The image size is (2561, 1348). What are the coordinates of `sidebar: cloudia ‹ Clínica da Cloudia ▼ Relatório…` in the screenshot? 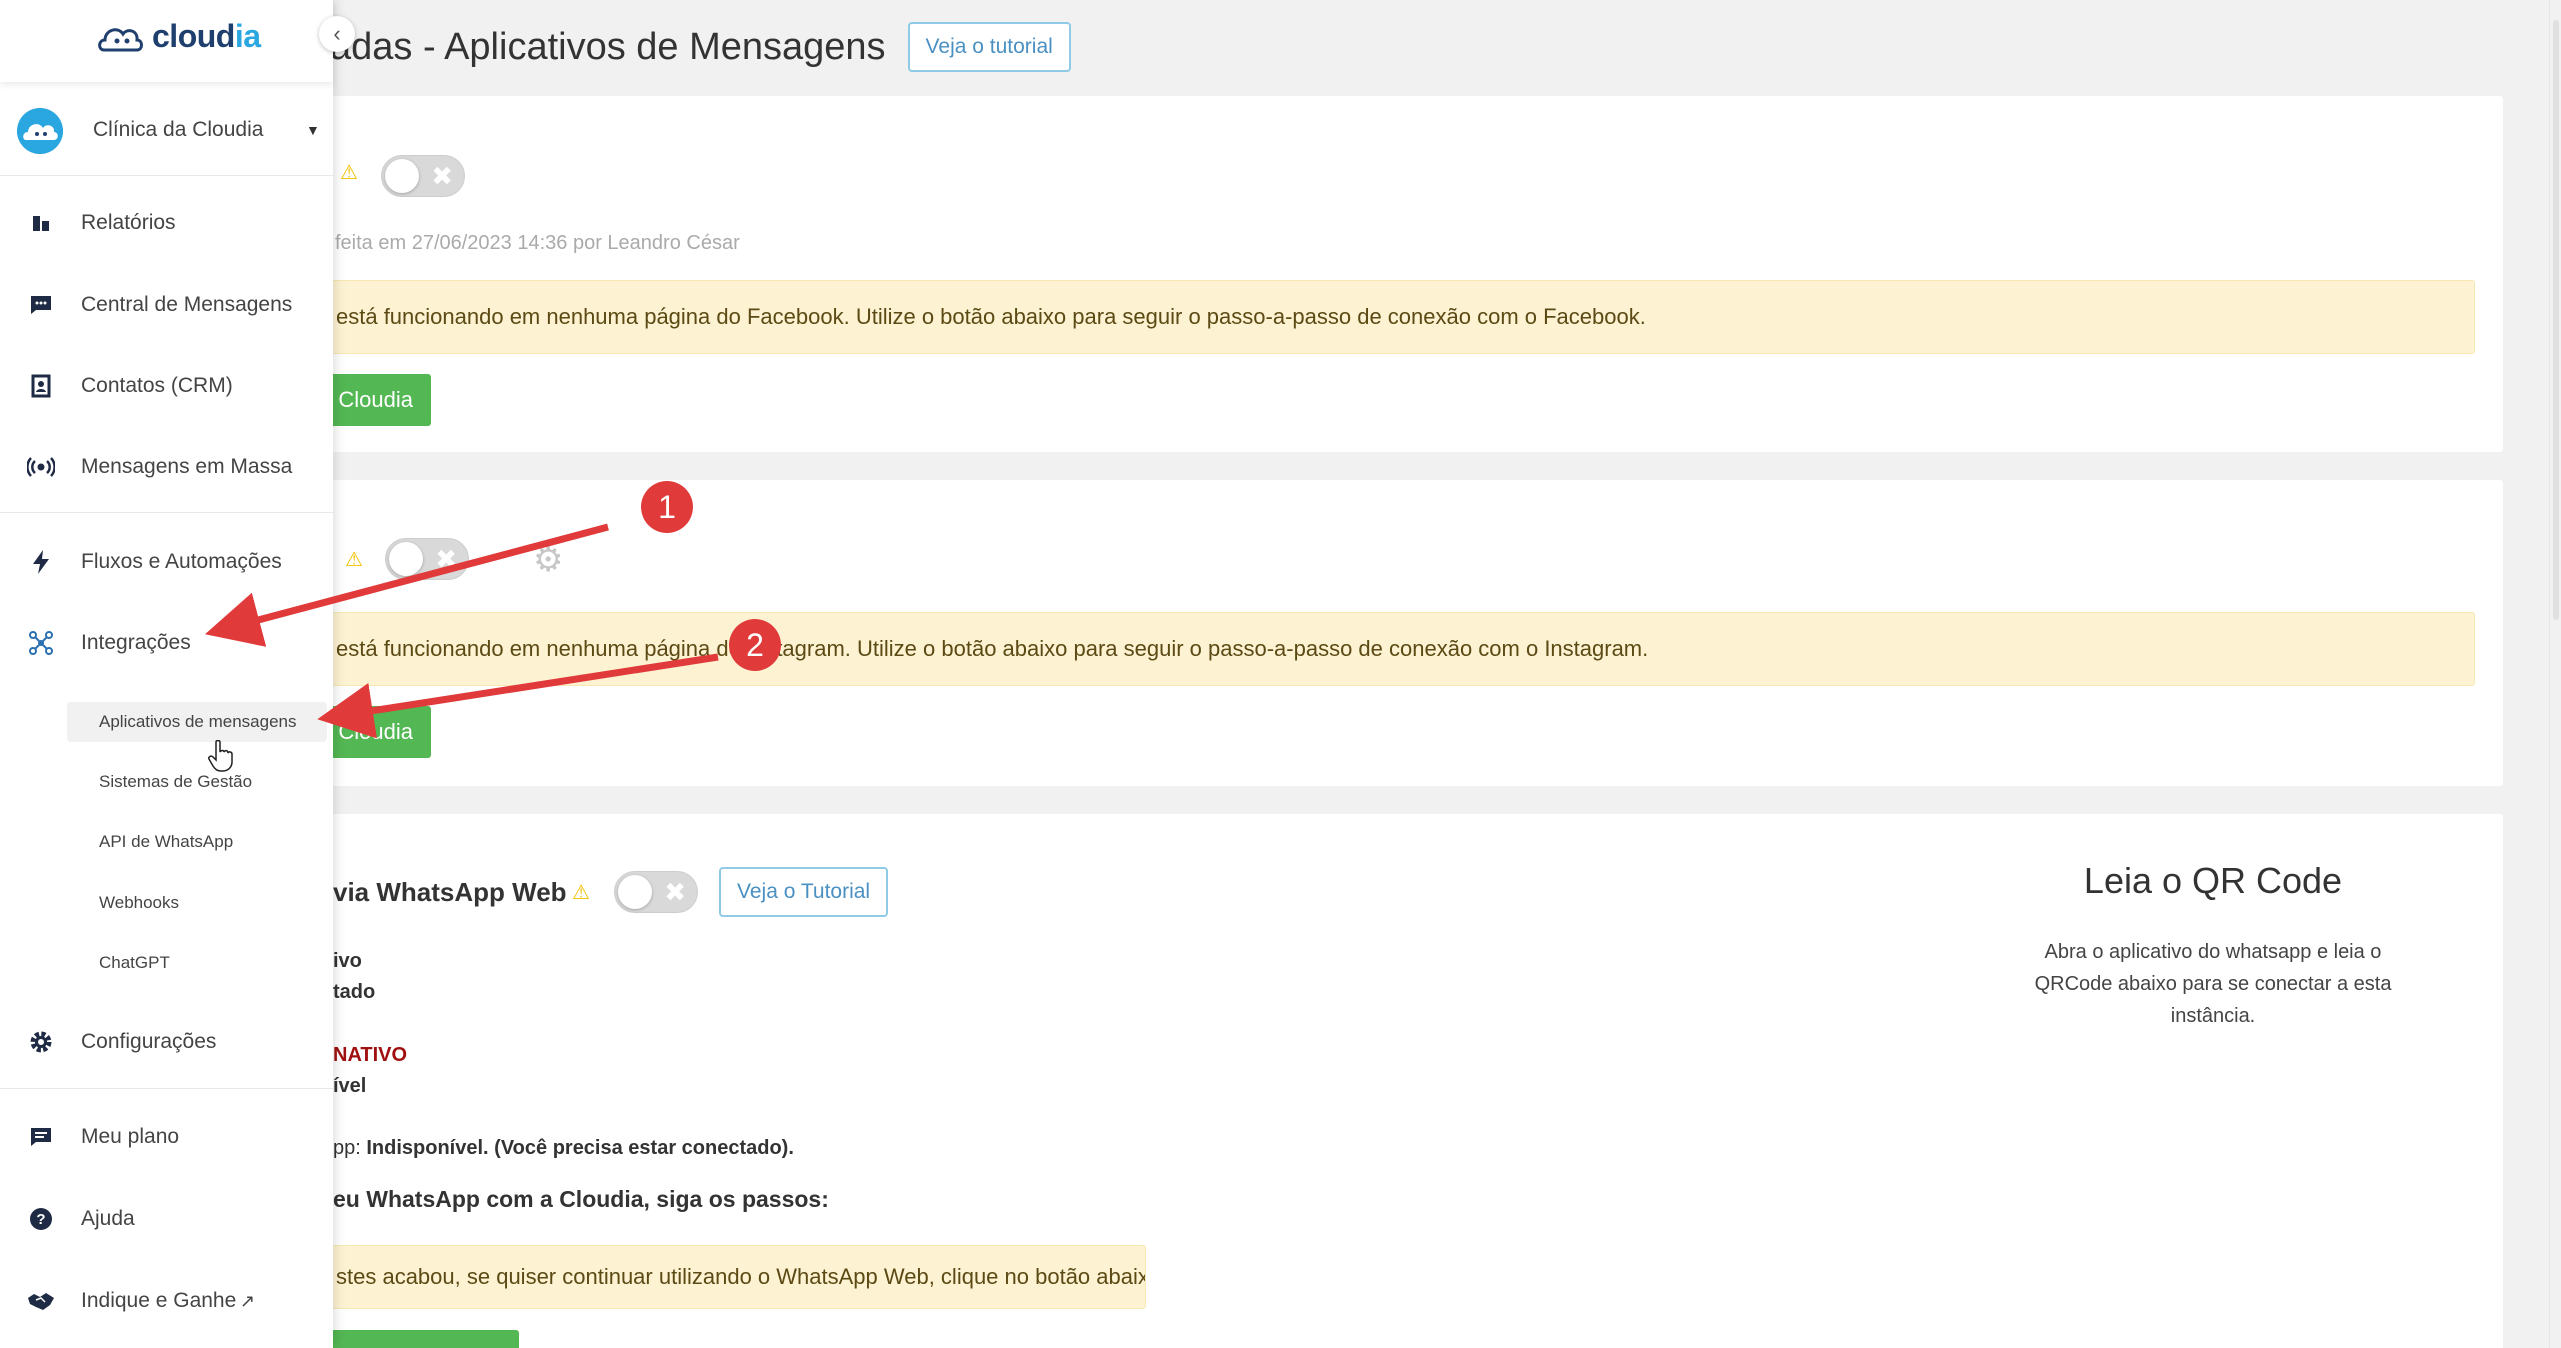 It's located at (177, 674).